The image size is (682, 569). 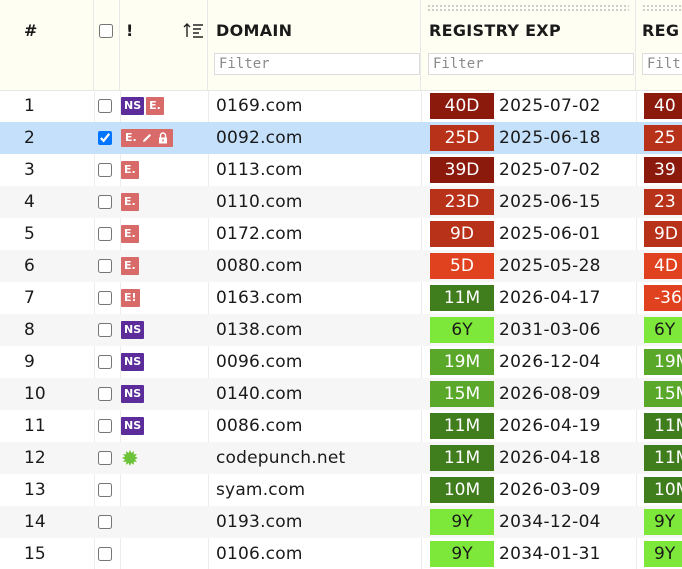 What do you see at coordinates (29, 138) in the screenshot?
I see `row-number: 2` at bounding box center [29, 138].